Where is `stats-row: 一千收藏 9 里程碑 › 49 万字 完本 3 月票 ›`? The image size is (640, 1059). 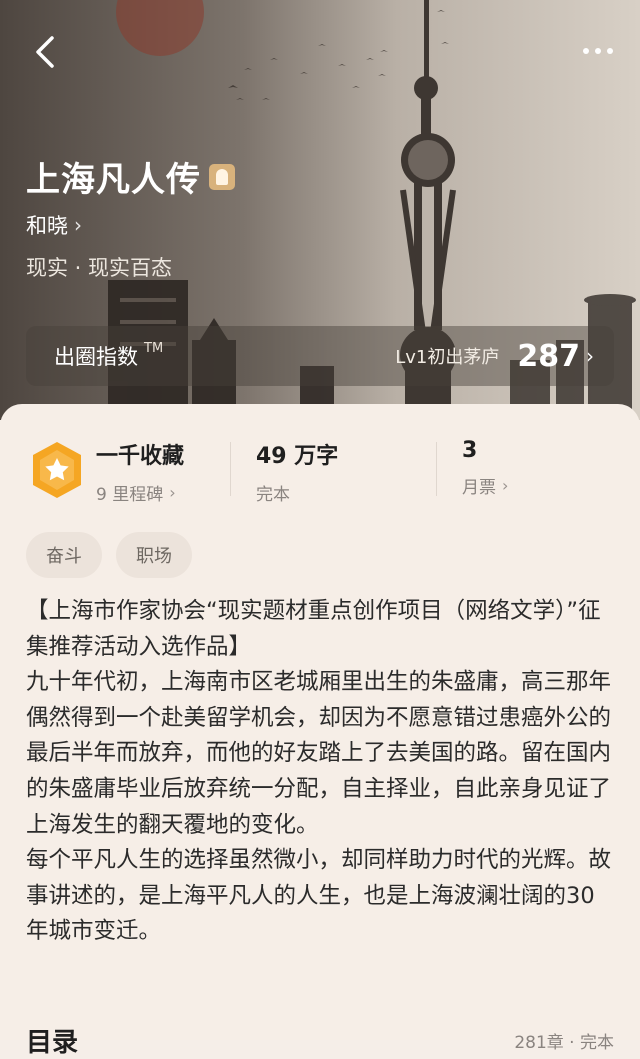
stats-row: 一千收藏 9 里程碑 › 49 万字 完本 3 月票 › is located at coordinates (320, 474).